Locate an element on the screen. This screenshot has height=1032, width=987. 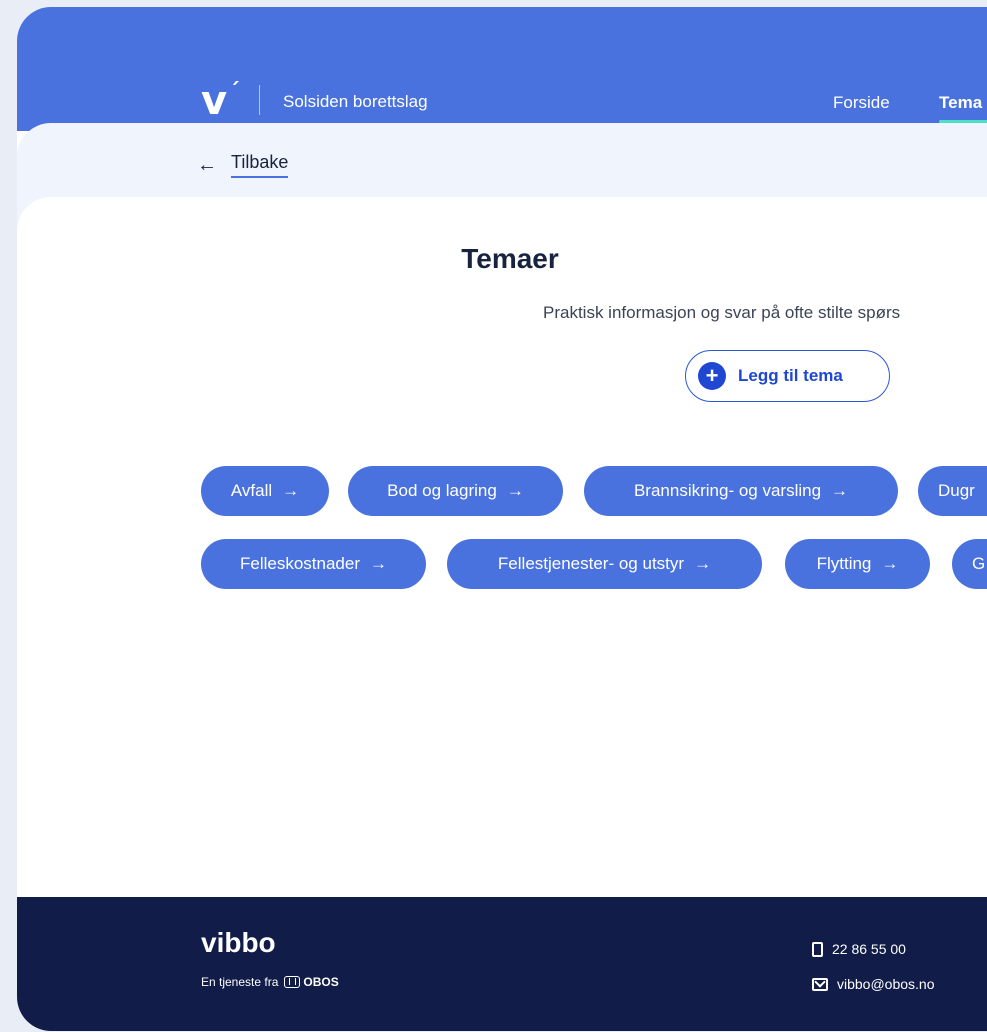
topic-chip-fellestjenester-og-utstyr: Fellestjenester- og utstyr → is located at coordinates (604, 564).